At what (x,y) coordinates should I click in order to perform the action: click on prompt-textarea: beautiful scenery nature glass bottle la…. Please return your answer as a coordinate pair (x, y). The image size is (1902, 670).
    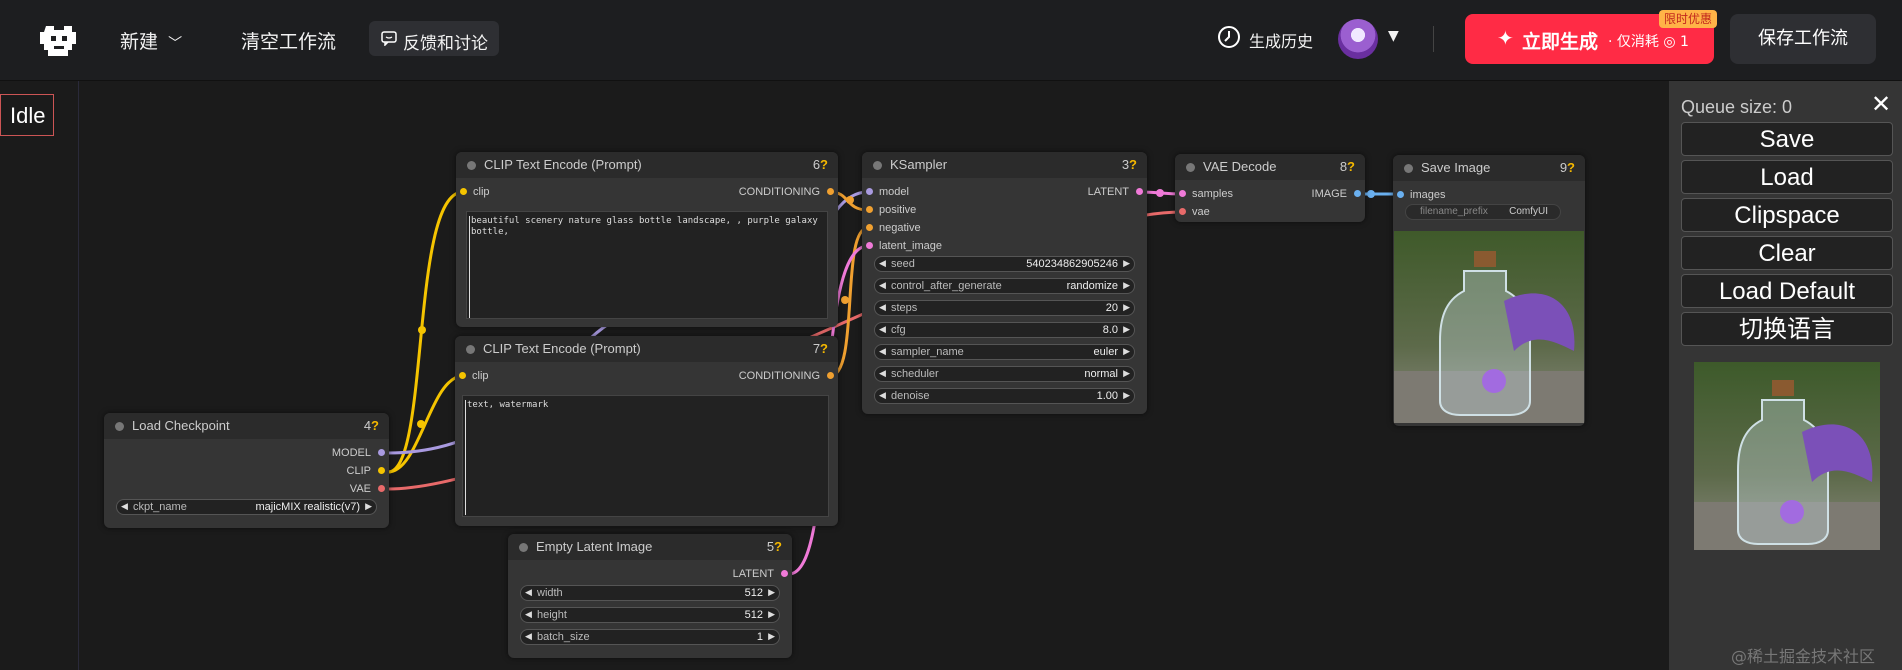
    Looking at the image, I should click on (647, 265).